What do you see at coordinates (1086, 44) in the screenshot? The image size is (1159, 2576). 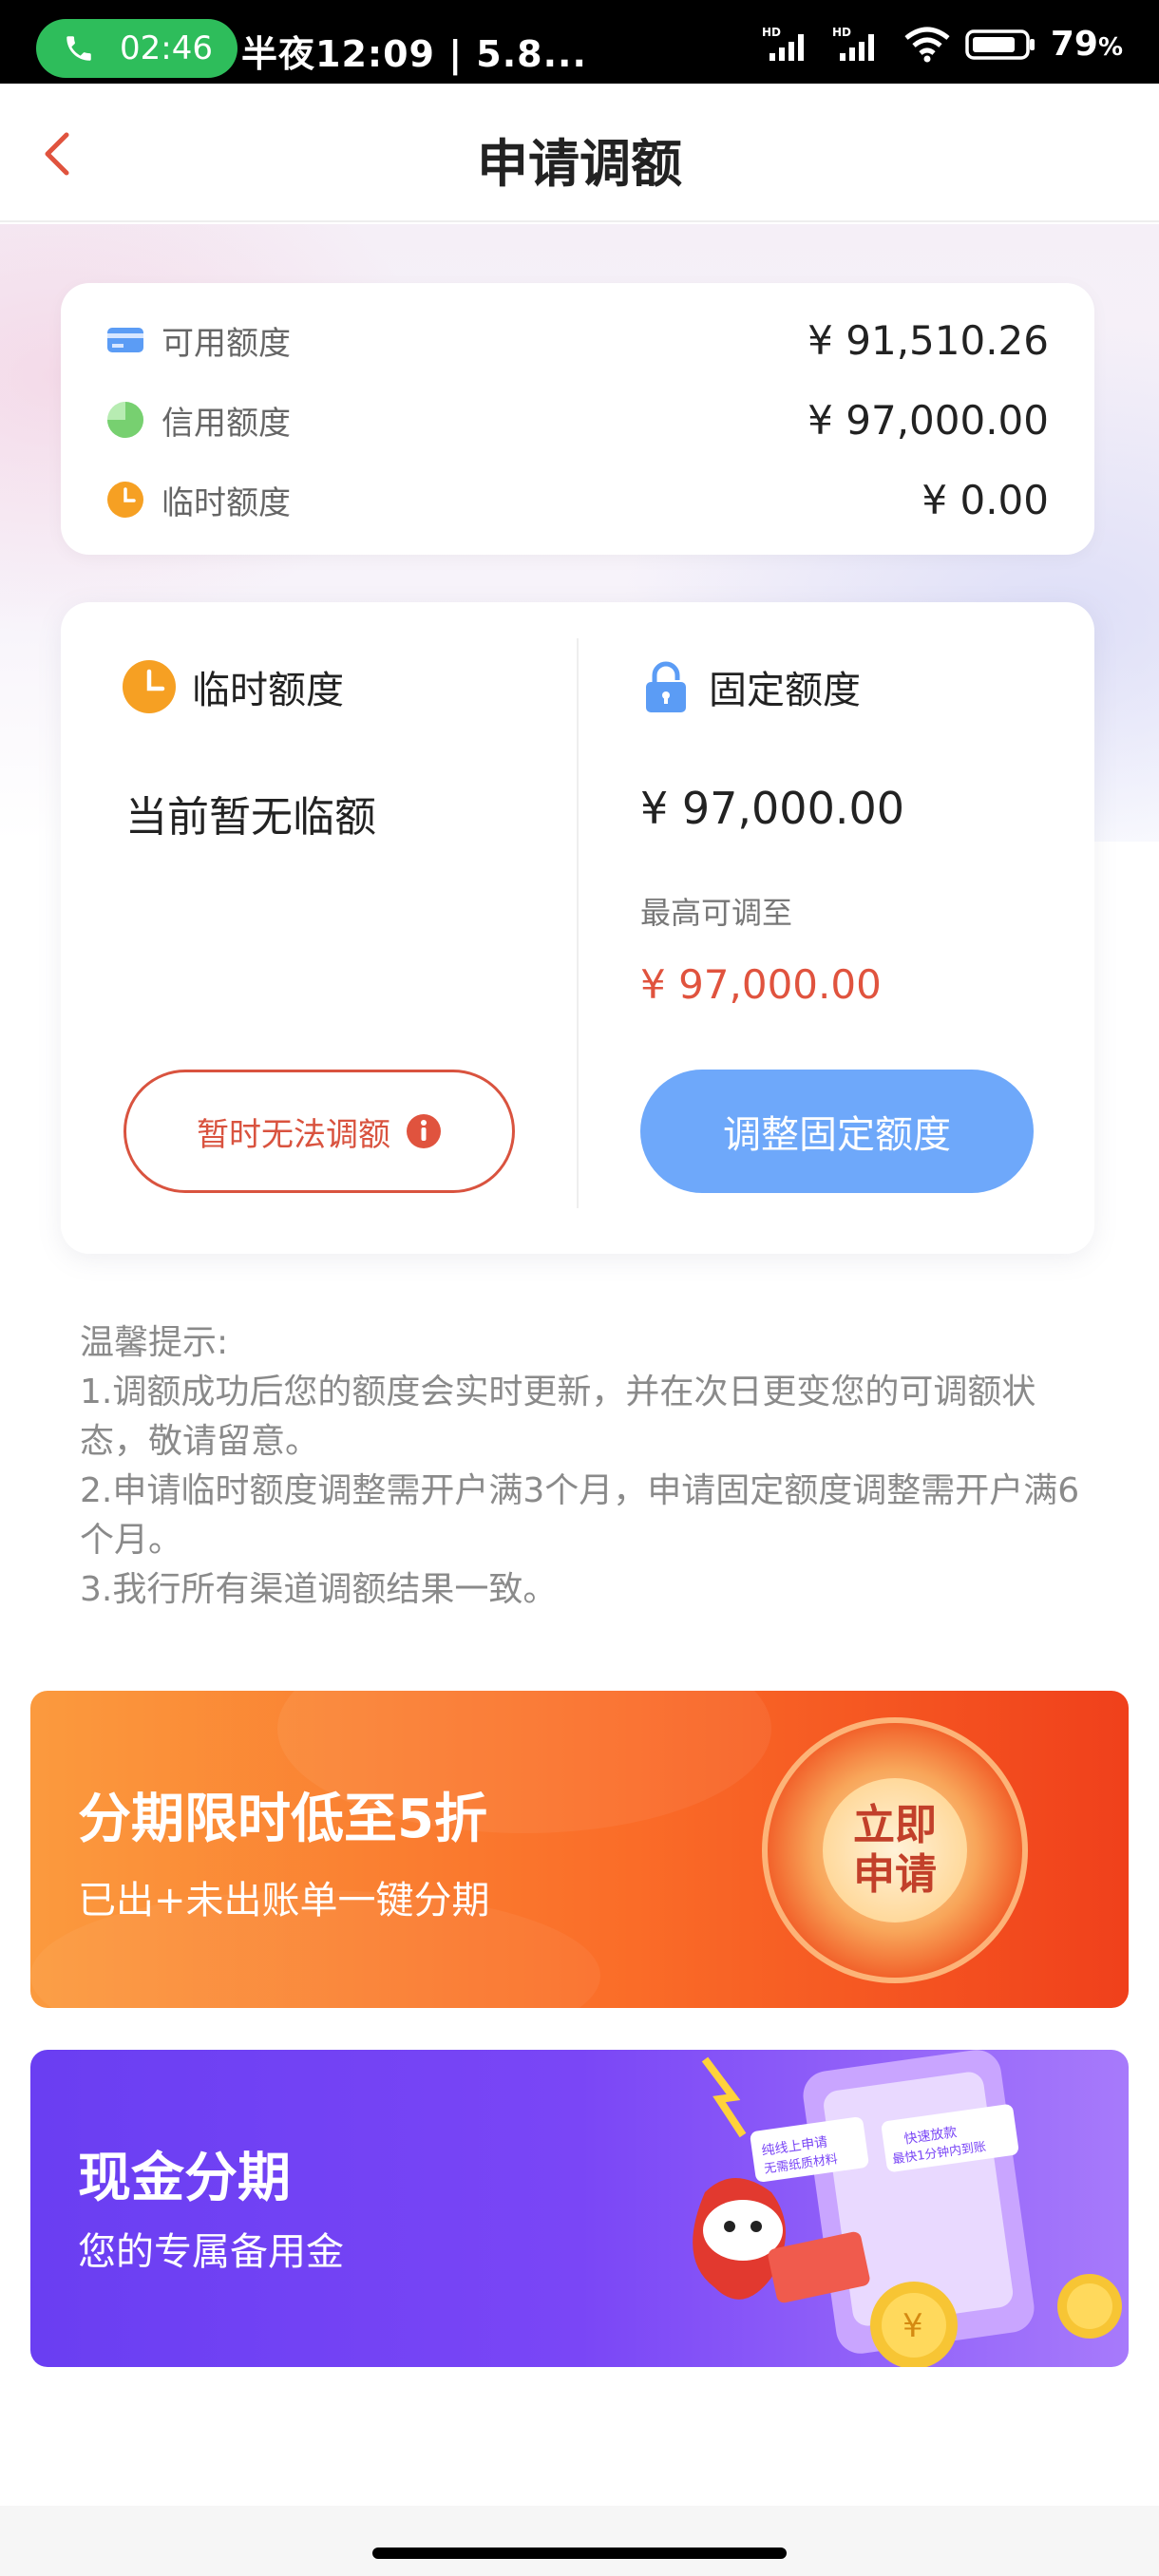 I see `battery-percent: 79%` at bounding box center [1086, 44].